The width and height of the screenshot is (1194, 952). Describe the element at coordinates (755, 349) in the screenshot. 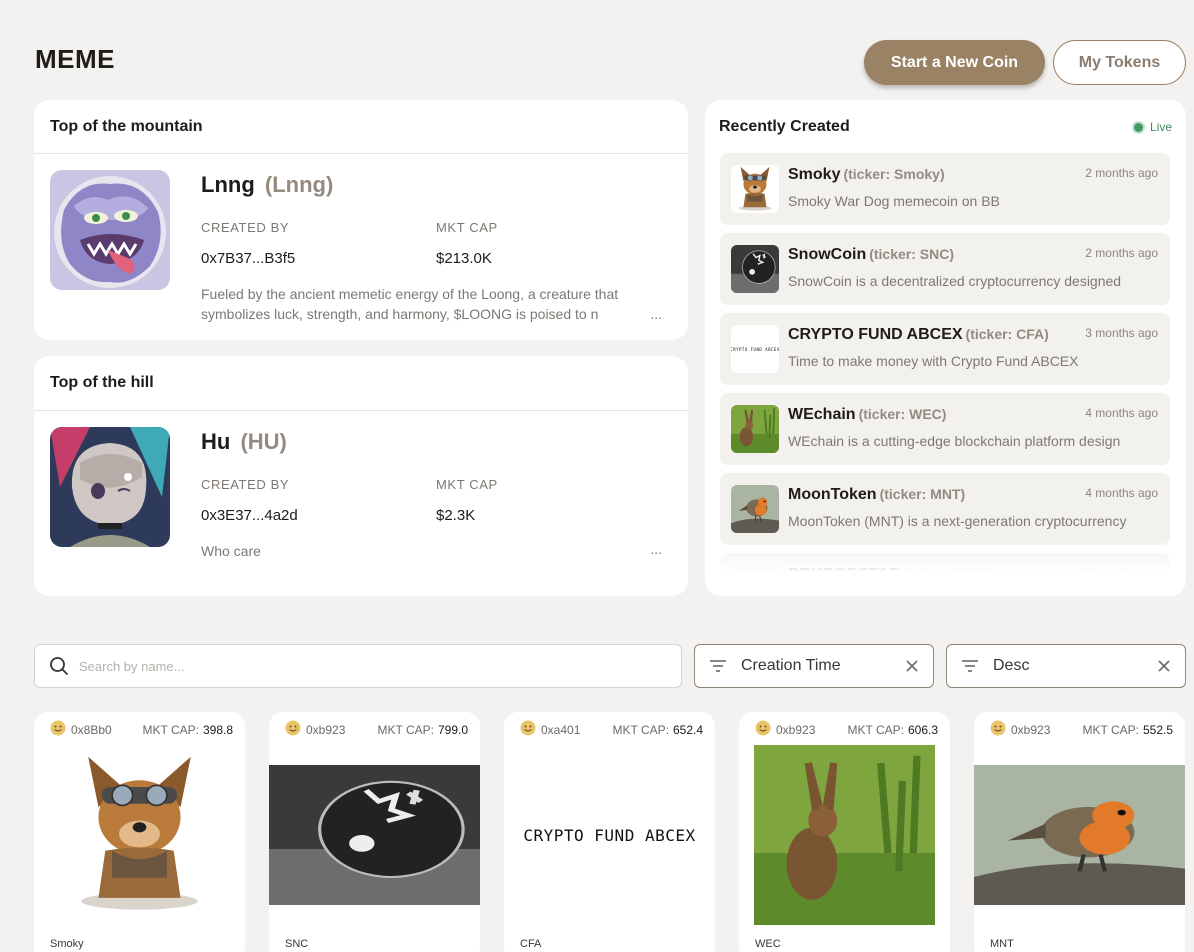

I see `coin-thumbnail: CRYPTO FUND ABCEX` at that location.